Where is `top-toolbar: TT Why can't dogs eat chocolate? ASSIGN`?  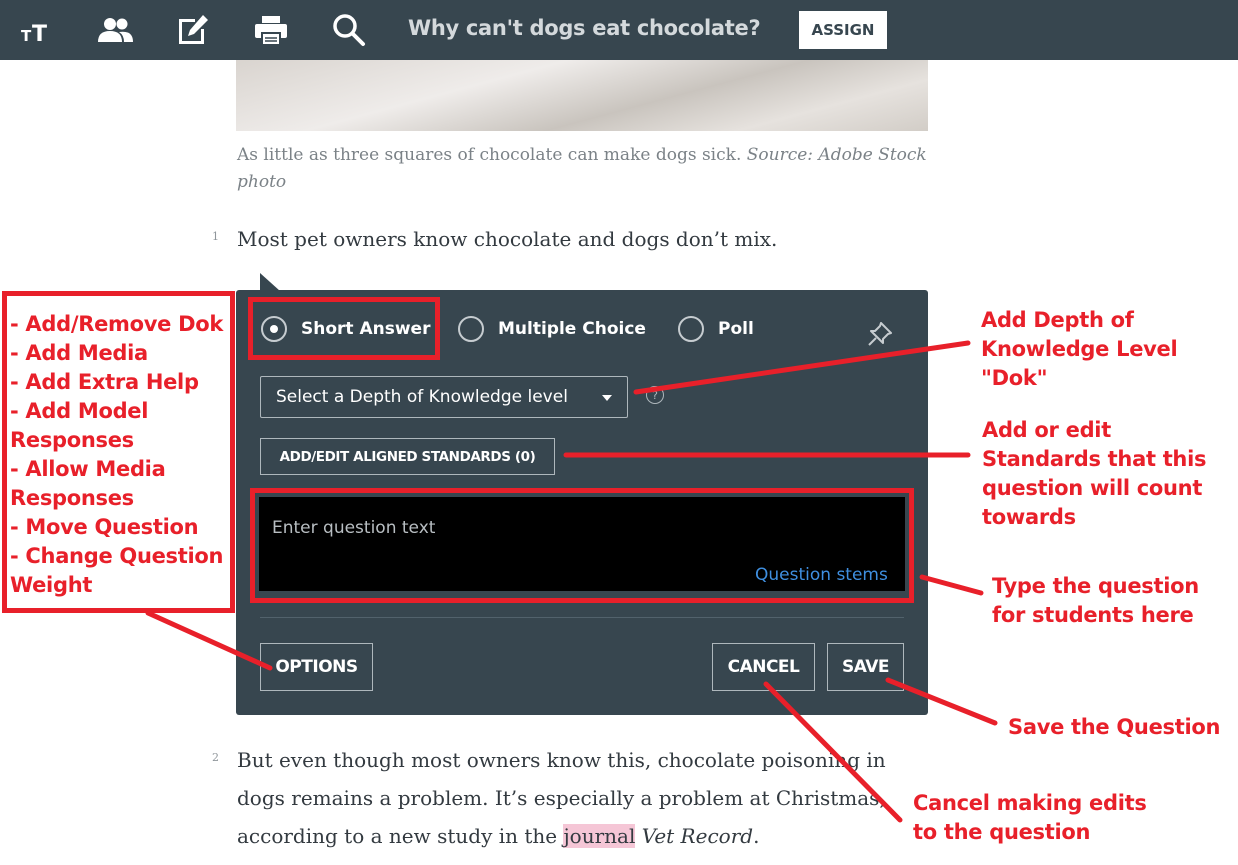 top-toolbar: TT Why can't dogs eat chocolate? ASSIGN is located at coordinates (619, 30).